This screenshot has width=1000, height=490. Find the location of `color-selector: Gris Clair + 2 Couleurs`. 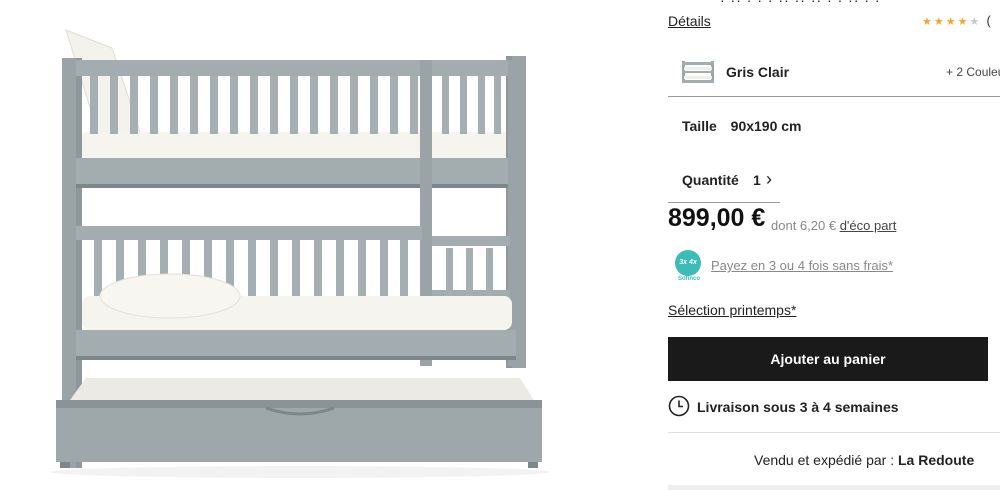

color-selector: Gris Clair + 2 Couleurs is located at coordinates (834, 71).